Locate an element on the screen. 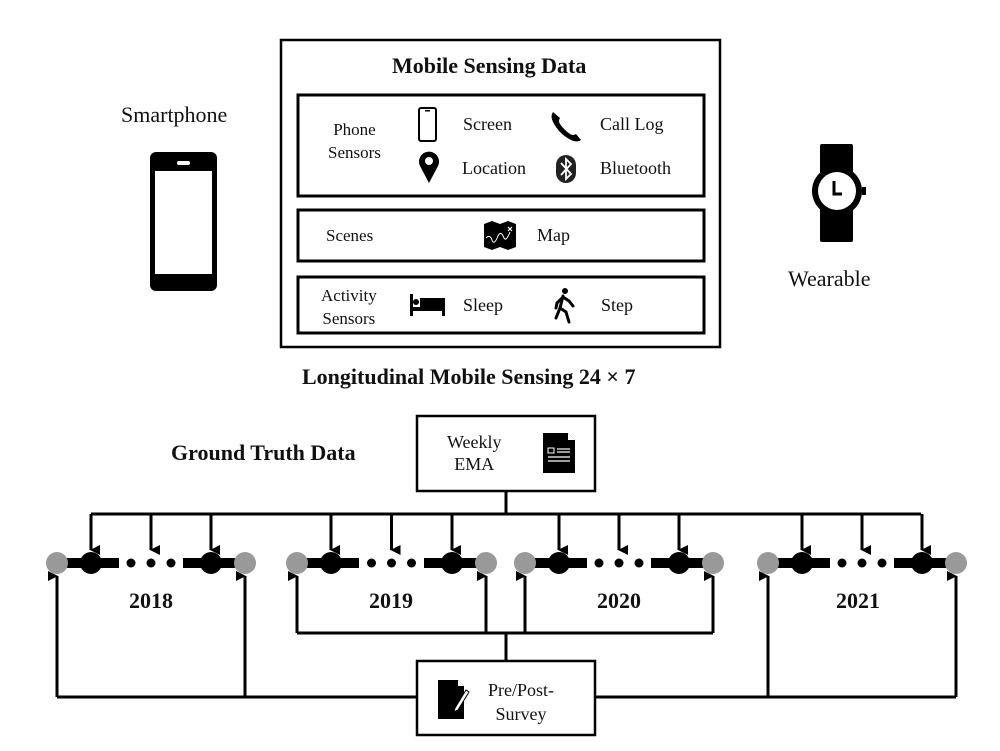 This screenshot has width=1000, height=751. scenes-label: Scenes is located at coordinates (350, 235).